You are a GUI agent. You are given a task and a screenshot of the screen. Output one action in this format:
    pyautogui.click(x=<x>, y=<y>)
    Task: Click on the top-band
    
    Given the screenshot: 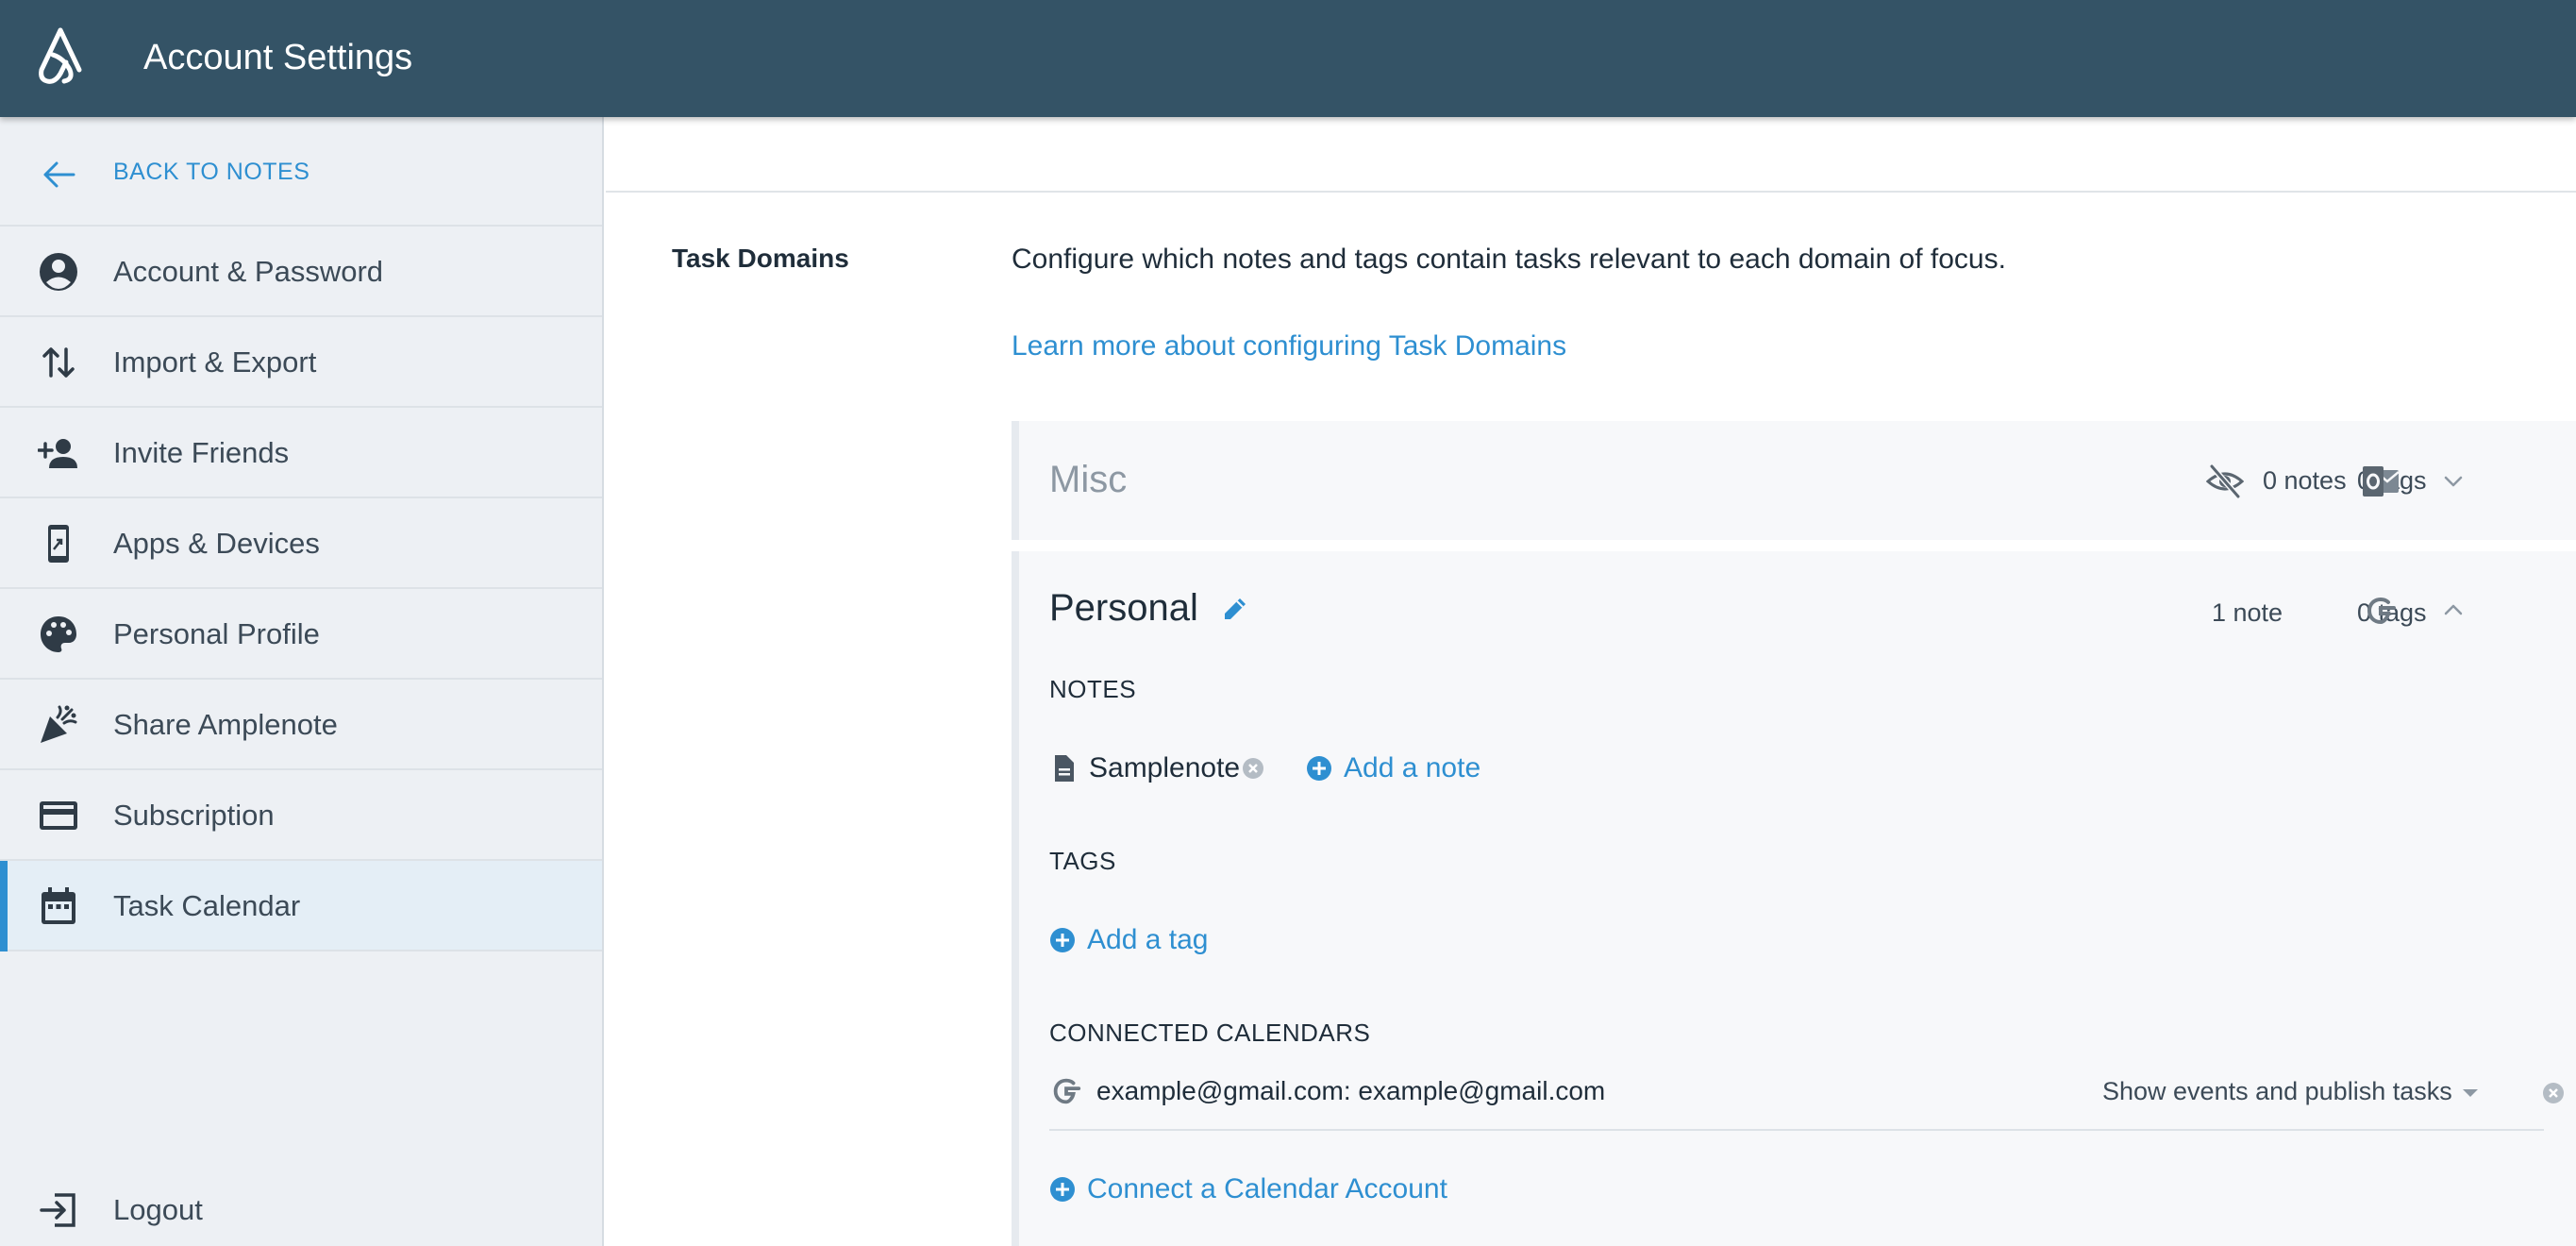 What is the action you would take?
    pyautogui.click(x=1591, y=155)
    